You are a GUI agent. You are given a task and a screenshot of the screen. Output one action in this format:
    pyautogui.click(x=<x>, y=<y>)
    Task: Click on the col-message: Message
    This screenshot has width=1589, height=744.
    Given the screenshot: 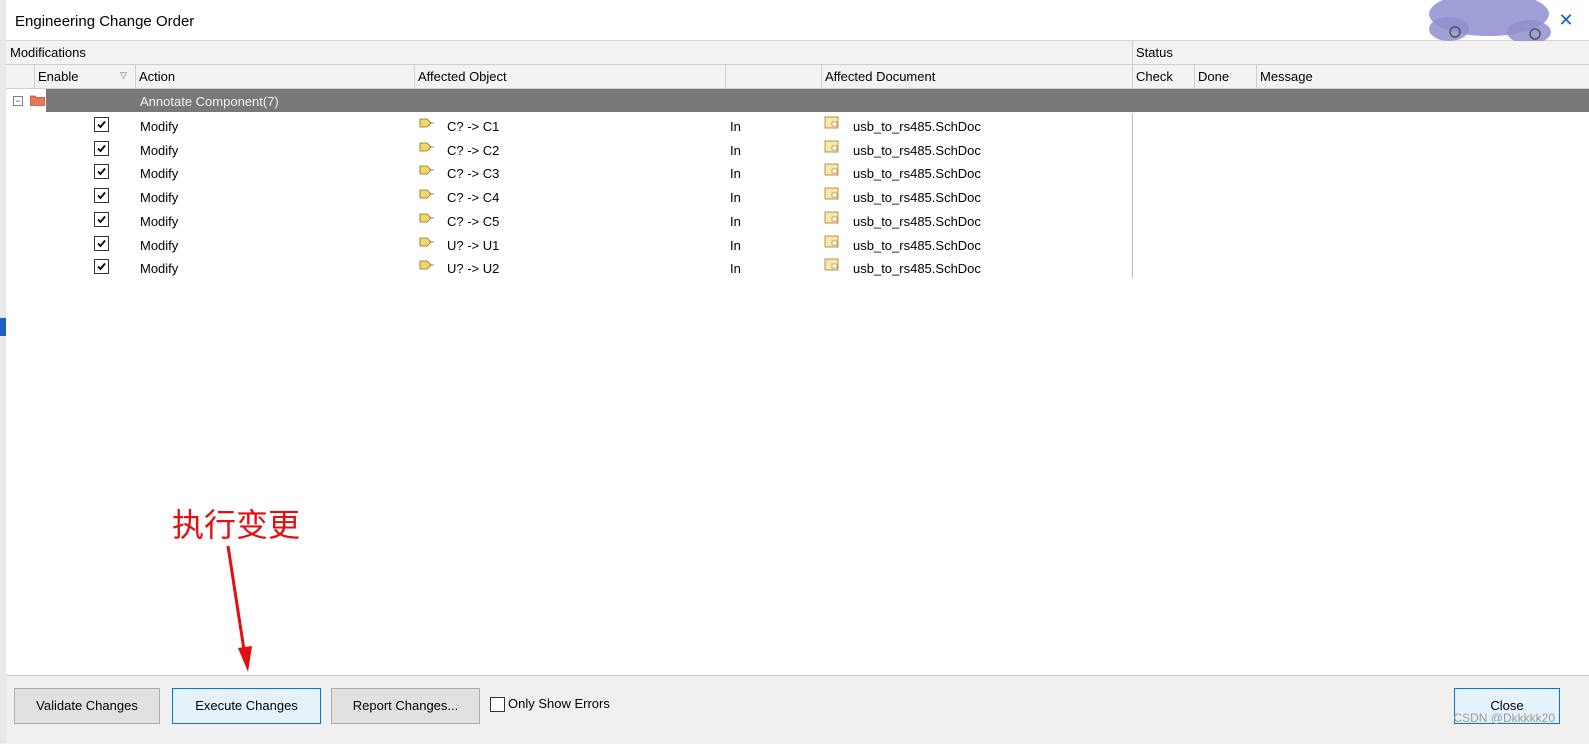 What is the action you would take?
    pyautogui.click(x=1286, y=76)
    